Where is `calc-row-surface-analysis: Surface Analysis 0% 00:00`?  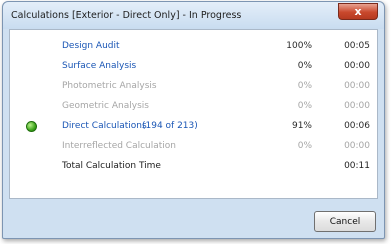 calc-row-surface-analysis: Surface Analysis 0% 00:00 is located at coordinates (193, 66).